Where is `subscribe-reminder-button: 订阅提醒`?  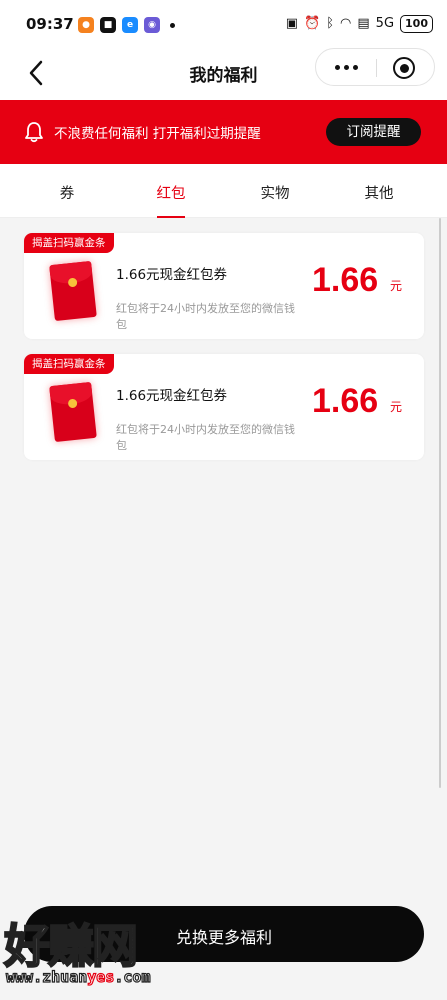 subscribe-reminder-button: 订阅提醒 is located at coordinates (373, 132).